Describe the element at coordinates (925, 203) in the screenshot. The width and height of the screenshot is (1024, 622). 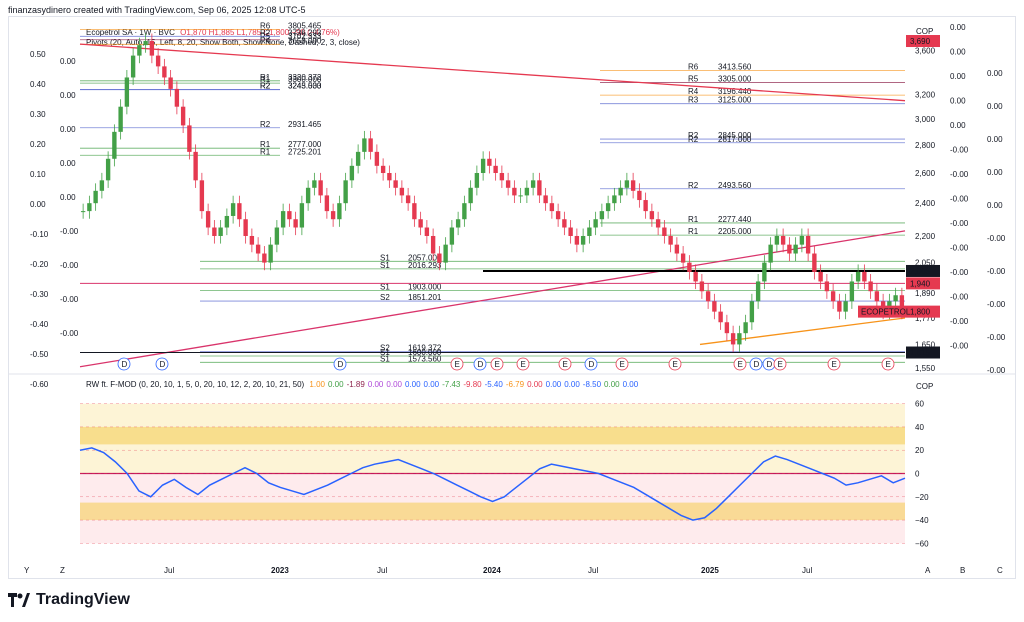
I see `price-axis-tick: 2,400` at that location.